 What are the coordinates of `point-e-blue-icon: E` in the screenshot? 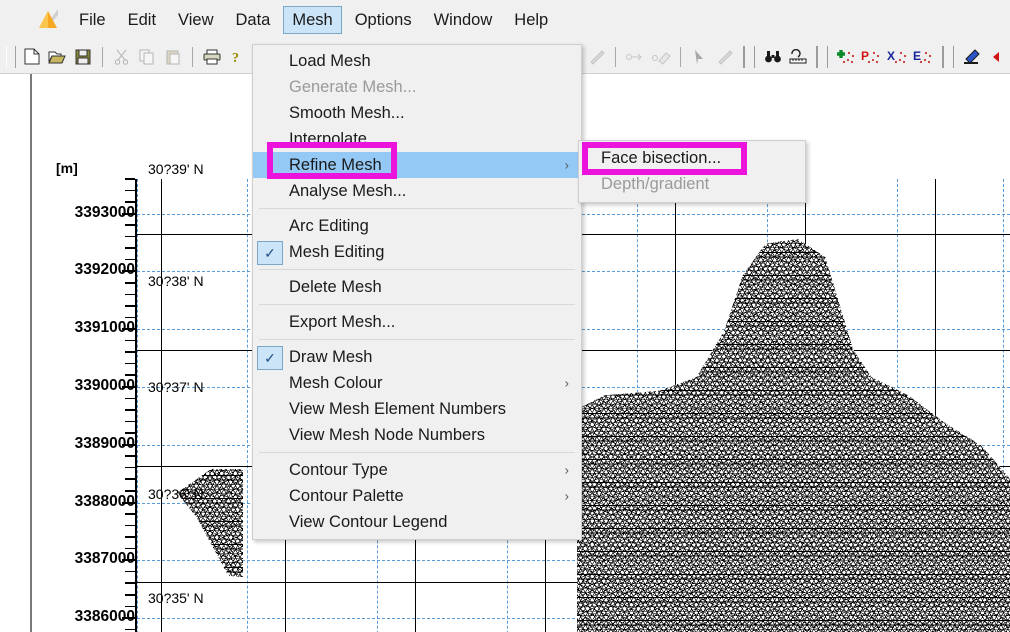 It's located at (924, 57).